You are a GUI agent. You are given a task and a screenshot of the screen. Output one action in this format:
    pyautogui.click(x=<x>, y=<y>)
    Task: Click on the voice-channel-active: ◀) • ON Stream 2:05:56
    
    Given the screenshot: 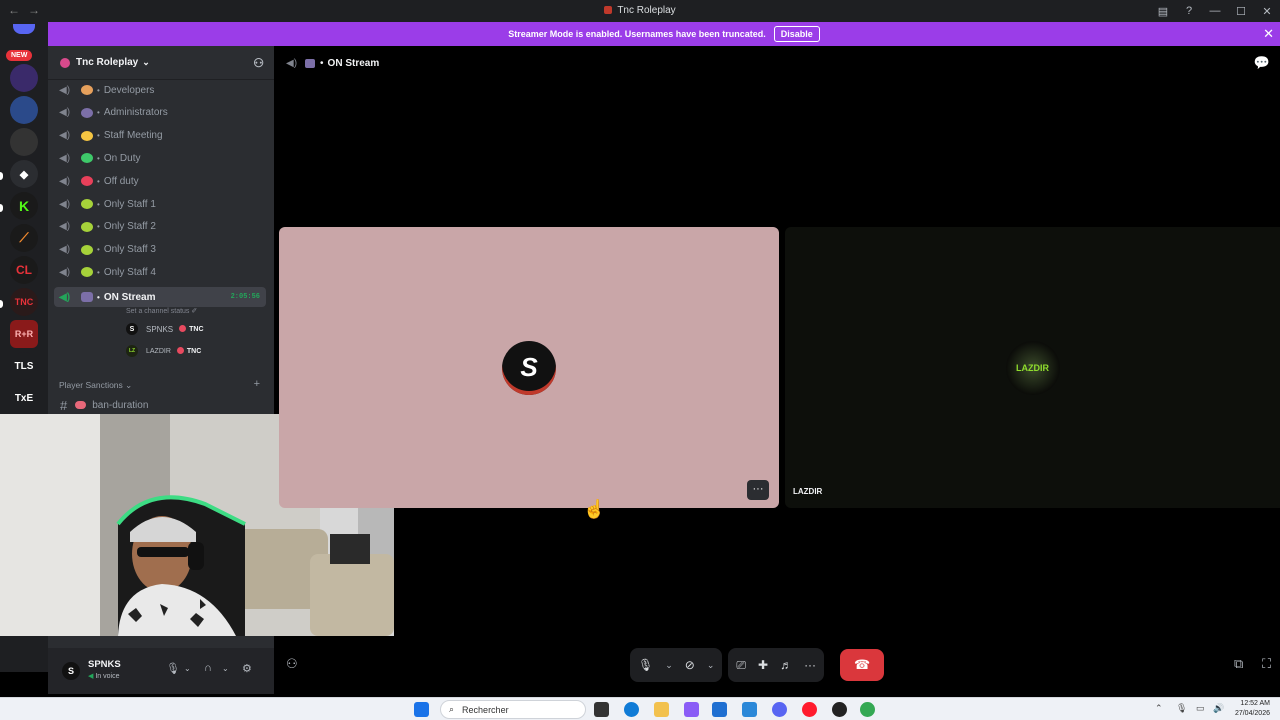 What is the action you would take?
    pyautogui.click(x=160, y=297)
    